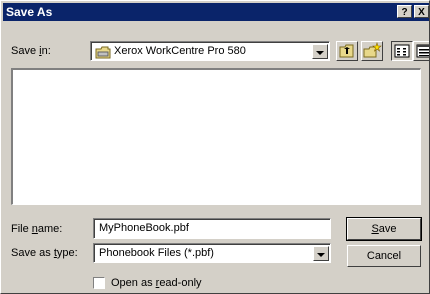  Describe the element at coordinates (375, 229) in the screenshot. I see `save-button-key: S` at that location.